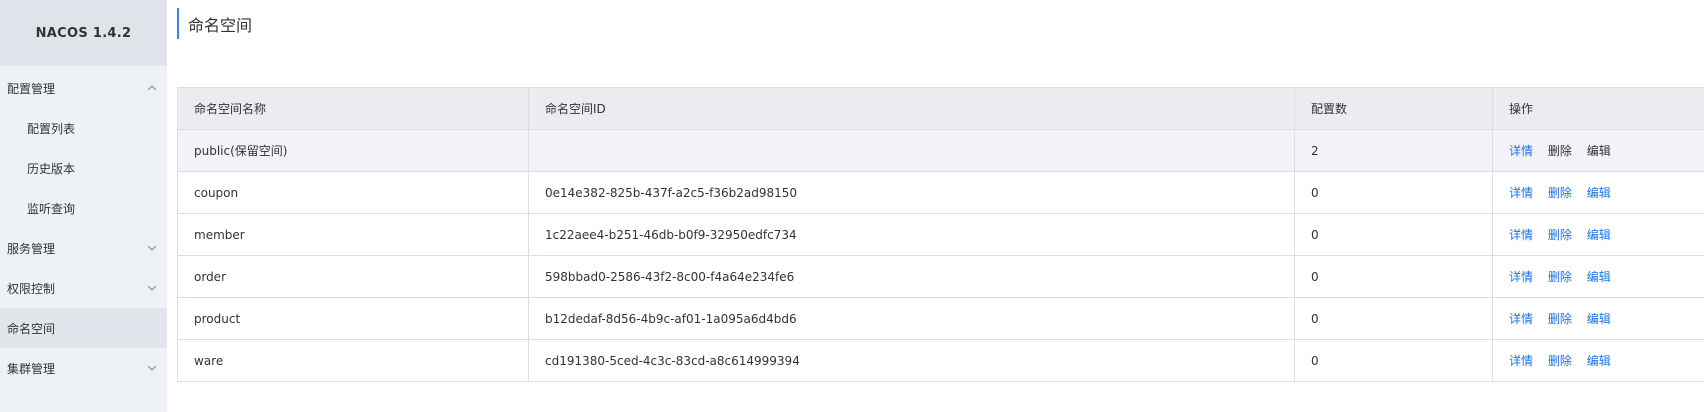  I want to click on column-header-count: 配置数, so click(1393, 108).